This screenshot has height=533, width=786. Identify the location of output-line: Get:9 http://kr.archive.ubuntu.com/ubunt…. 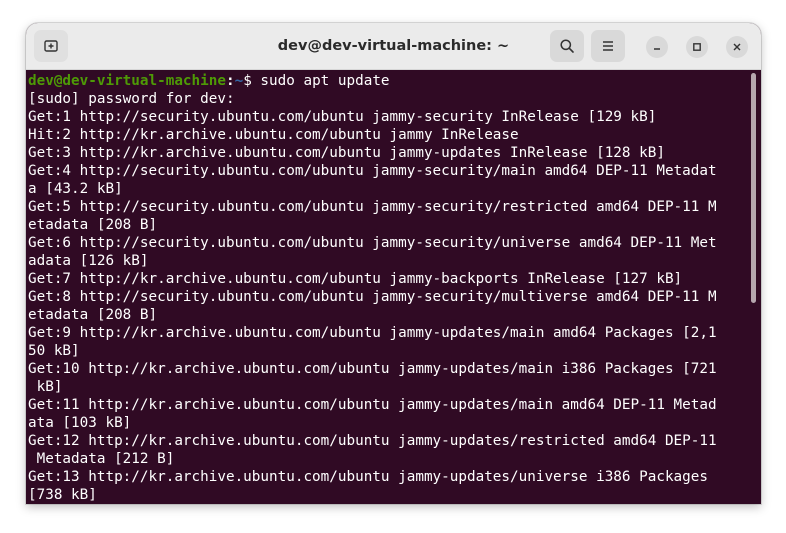
(372, 333).